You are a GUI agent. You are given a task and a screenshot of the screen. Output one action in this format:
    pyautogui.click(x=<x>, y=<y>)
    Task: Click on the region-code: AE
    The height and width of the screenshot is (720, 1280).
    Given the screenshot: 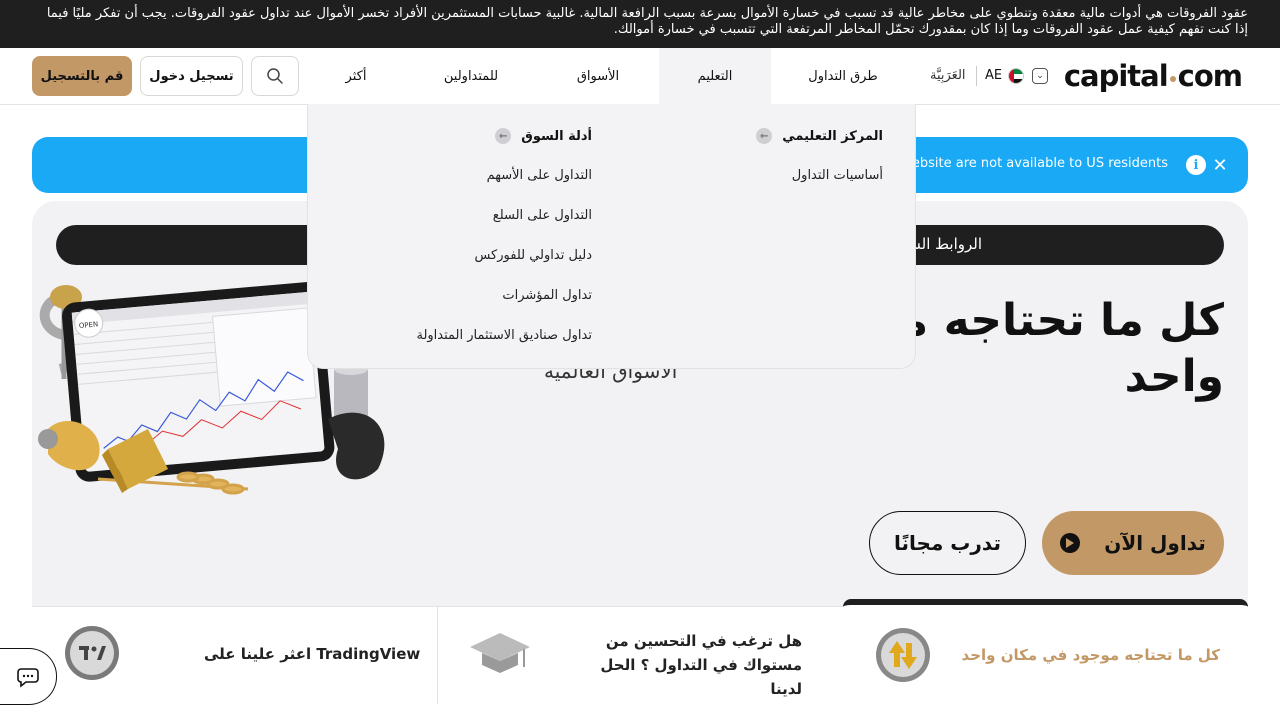 What is the action you would take?
    pyautogui.click(x=993, y=75)
    